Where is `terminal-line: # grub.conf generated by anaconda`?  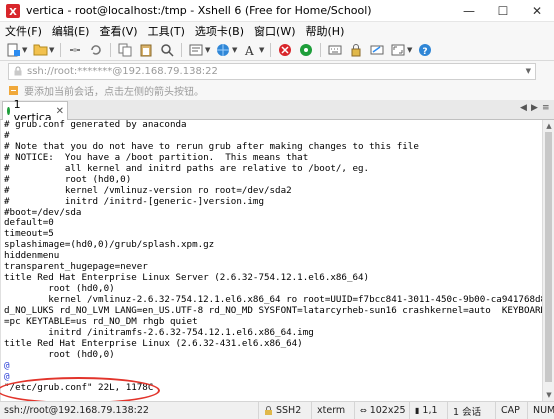
terminal-line: # grub.conf generated by anaconda is located at coordinates (95, 125).